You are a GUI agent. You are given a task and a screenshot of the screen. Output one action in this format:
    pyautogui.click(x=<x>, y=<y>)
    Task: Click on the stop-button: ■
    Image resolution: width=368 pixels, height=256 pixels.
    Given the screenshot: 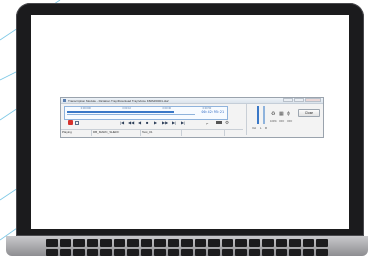 What is the action you would take?
    pyautogui.click(x=147, y=122)
    